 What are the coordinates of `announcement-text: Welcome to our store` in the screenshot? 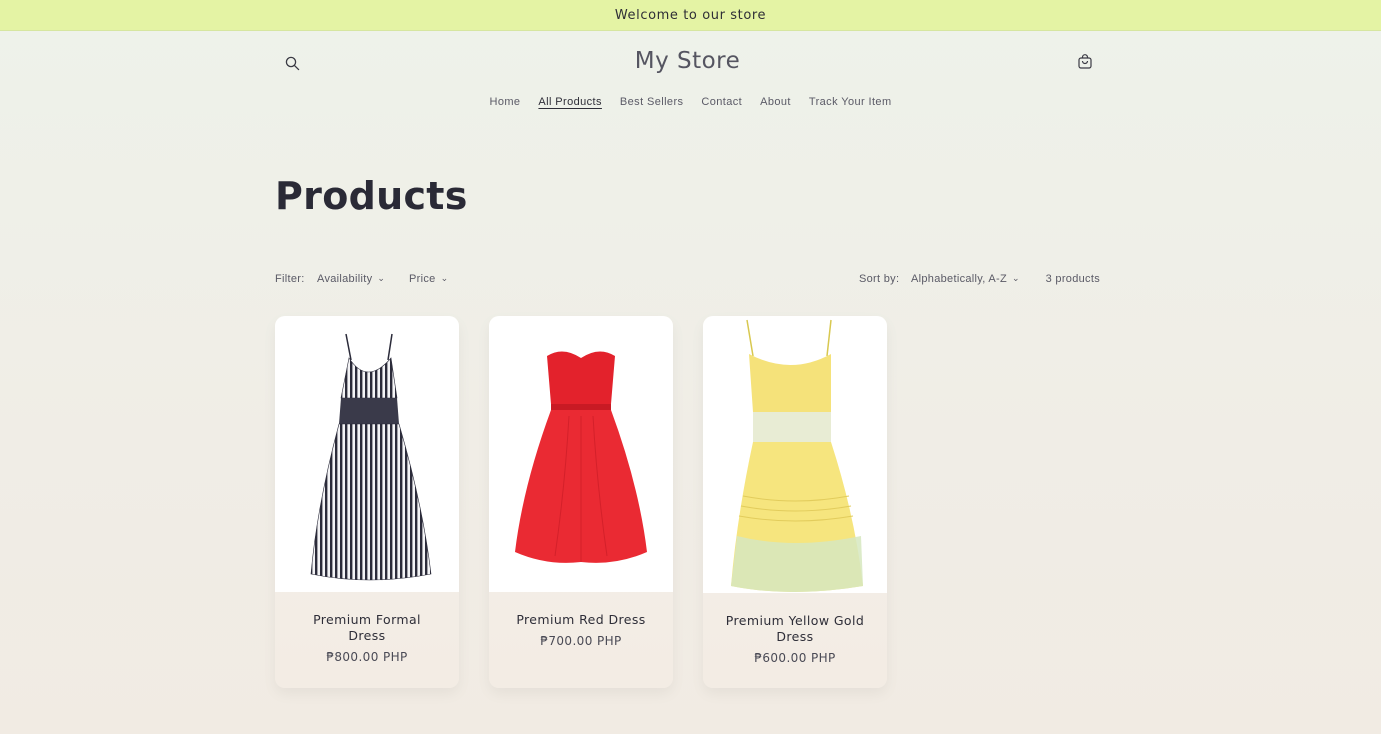 It's located at (690, 15).